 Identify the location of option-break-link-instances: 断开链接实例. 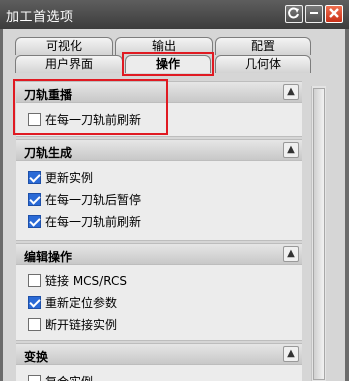
(72, 324).